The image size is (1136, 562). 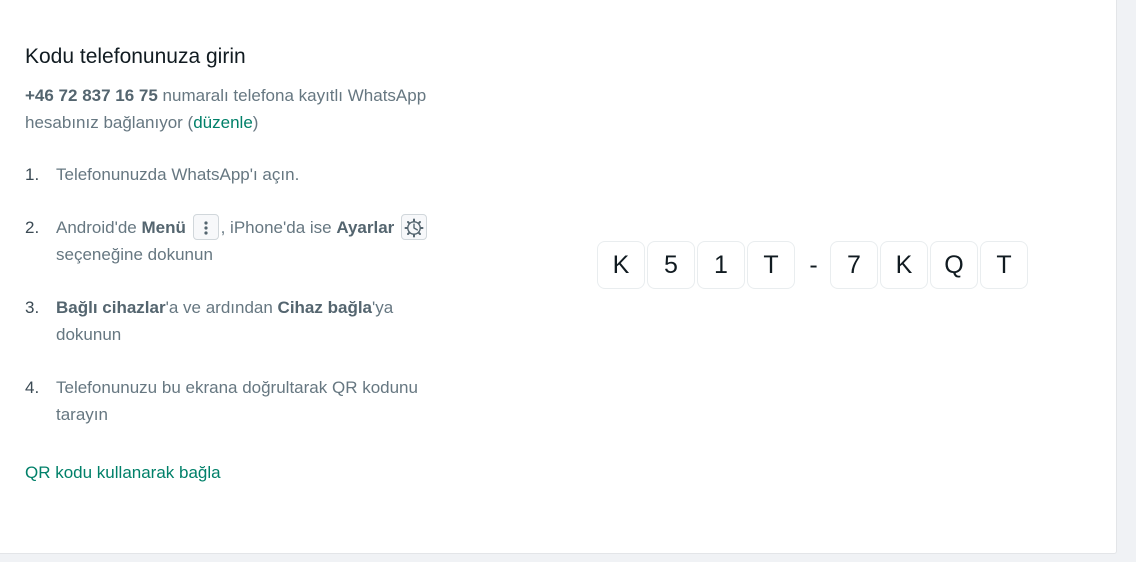 I want to click on menu-label: Menü, so click(x=163, y=227).